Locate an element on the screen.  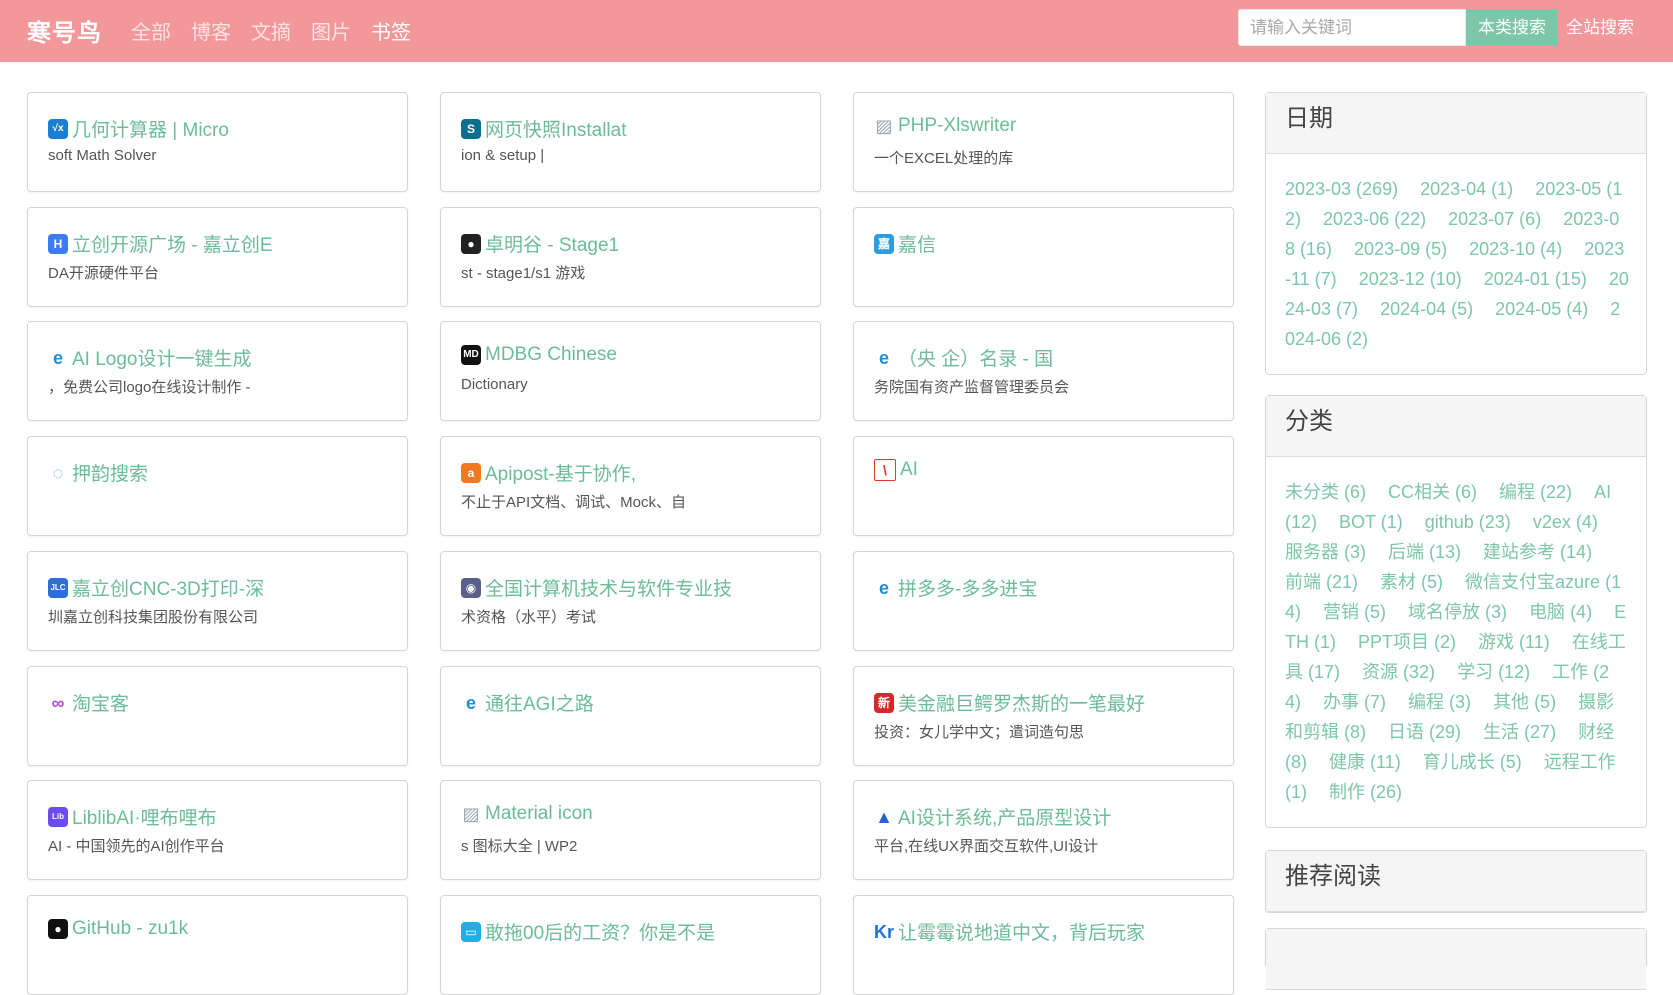
category-link: 建站参考 (14) is located at coordinates (1537, 552).